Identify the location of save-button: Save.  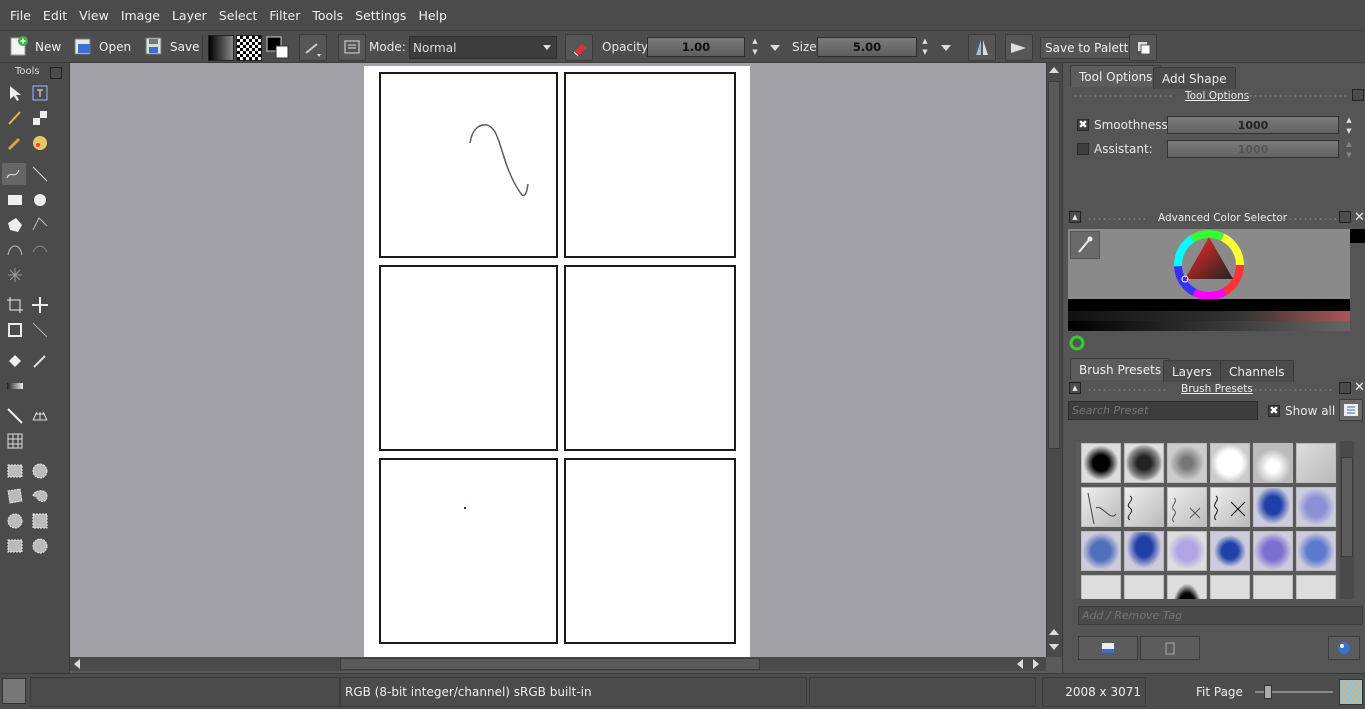
(171, 47).